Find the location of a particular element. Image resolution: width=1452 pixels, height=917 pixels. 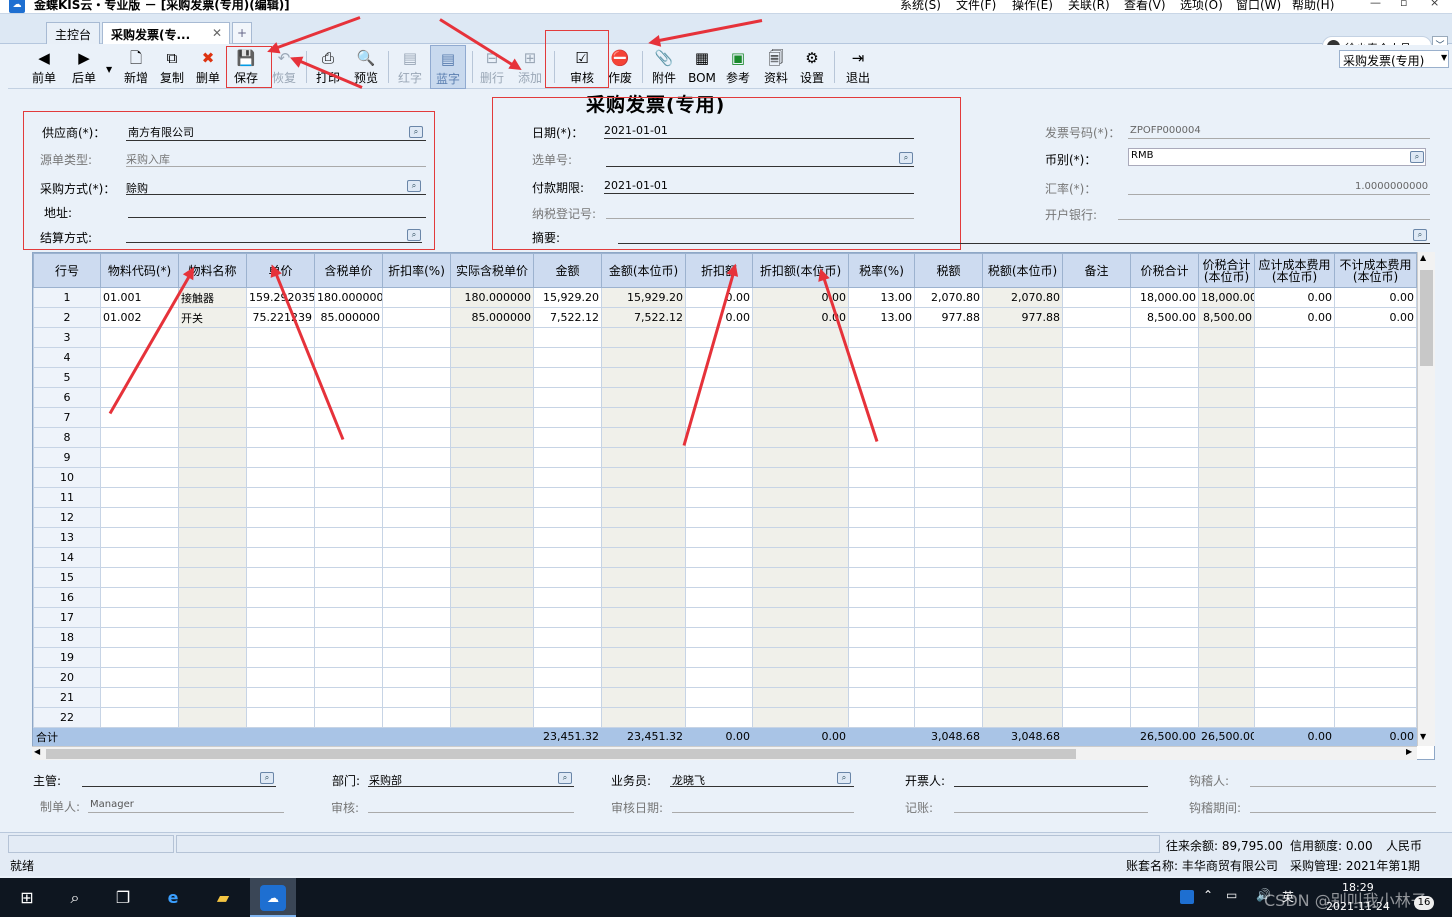

grid-cell: 85.000000 is located at coordinates (348, 317).